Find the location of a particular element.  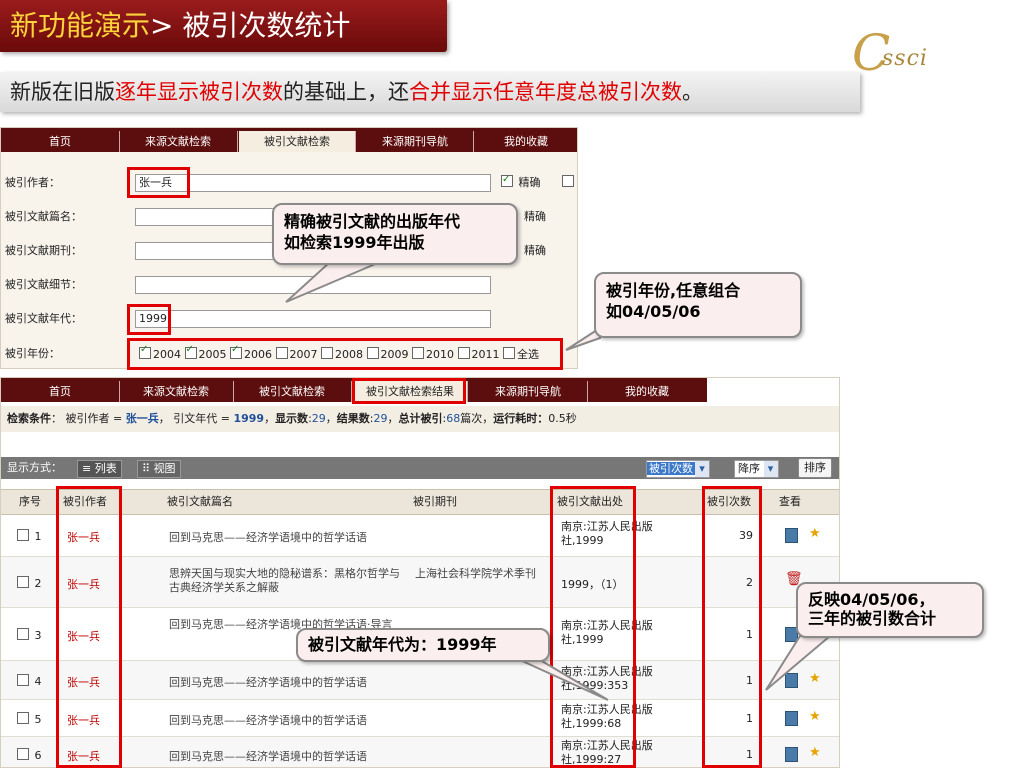

callout-reflect-total: 反映04/05/06， 三年的被引数合计 is located at coordinates (890, 610).